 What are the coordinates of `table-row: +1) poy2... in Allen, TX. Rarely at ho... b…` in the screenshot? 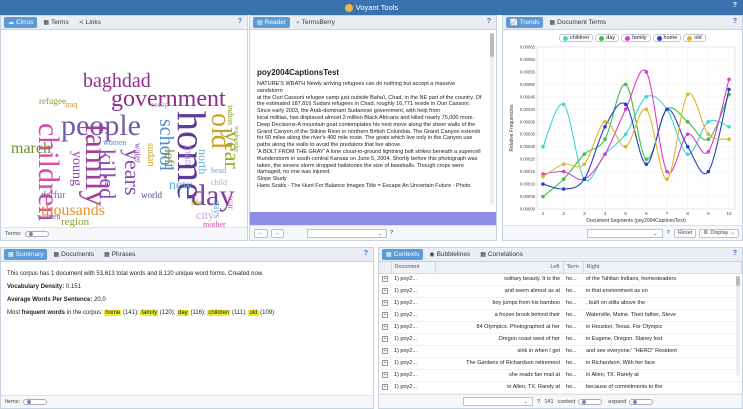 It's located at (560, 387).